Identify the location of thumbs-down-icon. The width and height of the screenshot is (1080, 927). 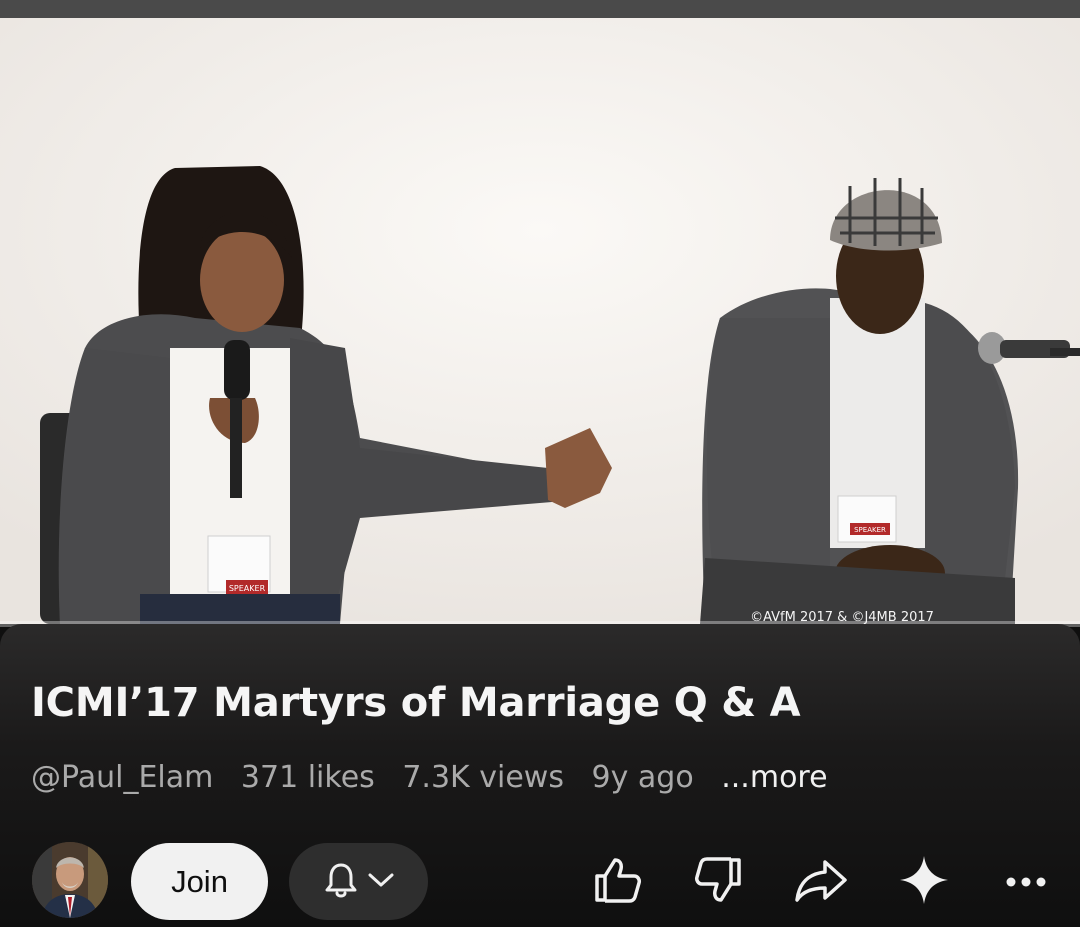
(719, 882).